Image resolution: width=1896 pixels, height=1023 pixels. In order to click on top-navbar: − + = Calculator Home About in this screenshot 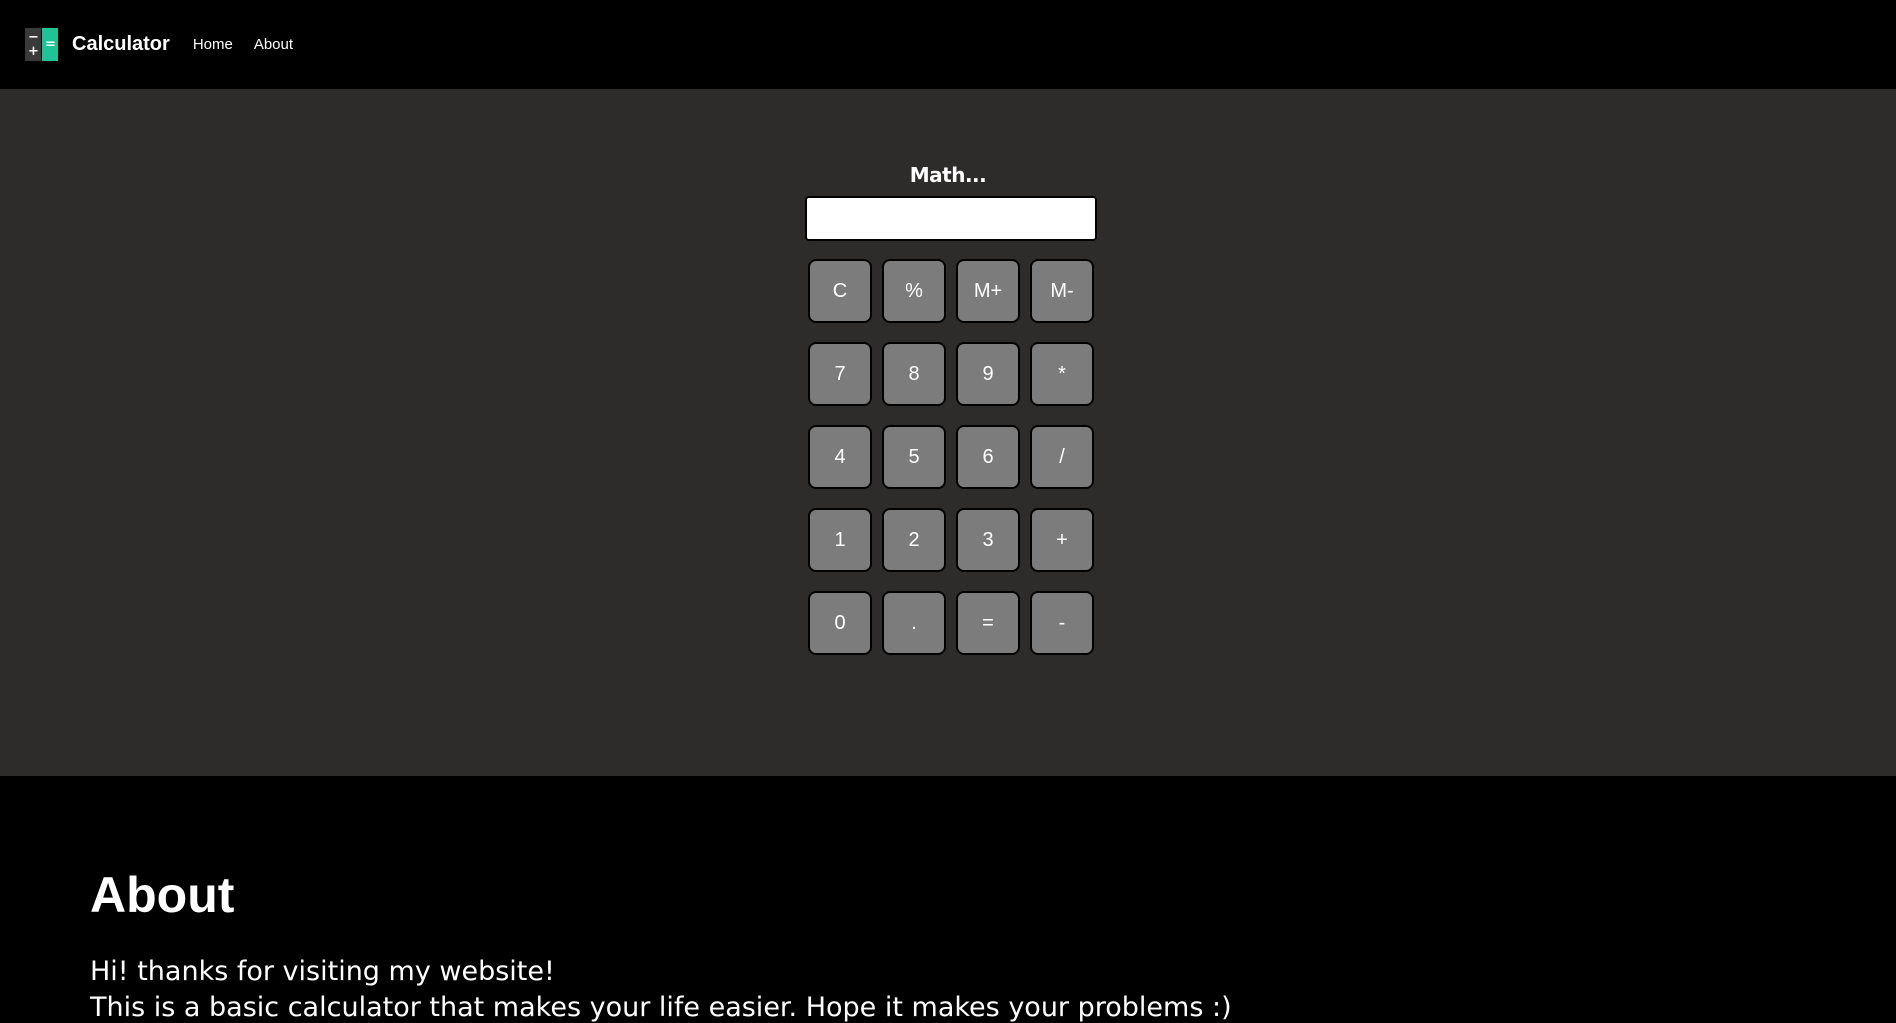, I will do `click(948, 44)`.